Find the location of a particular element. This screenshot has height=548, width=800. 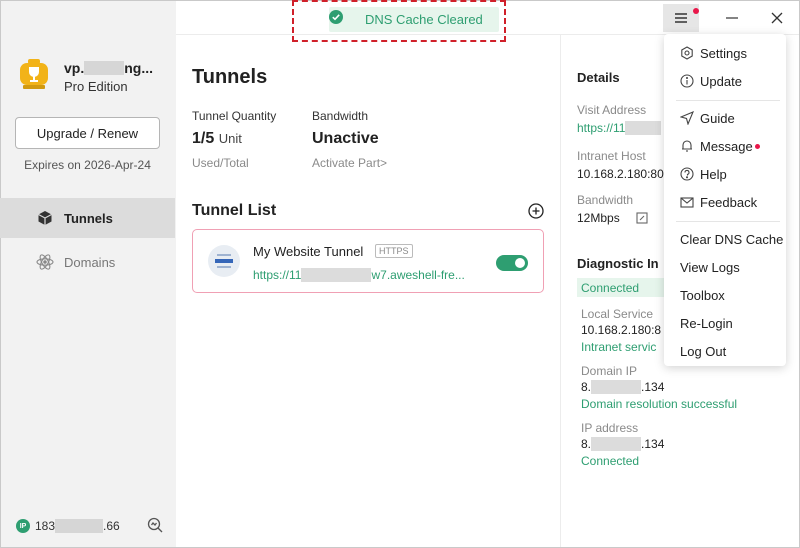

https-badge: HTTPS is located at coordinates (394, 251).